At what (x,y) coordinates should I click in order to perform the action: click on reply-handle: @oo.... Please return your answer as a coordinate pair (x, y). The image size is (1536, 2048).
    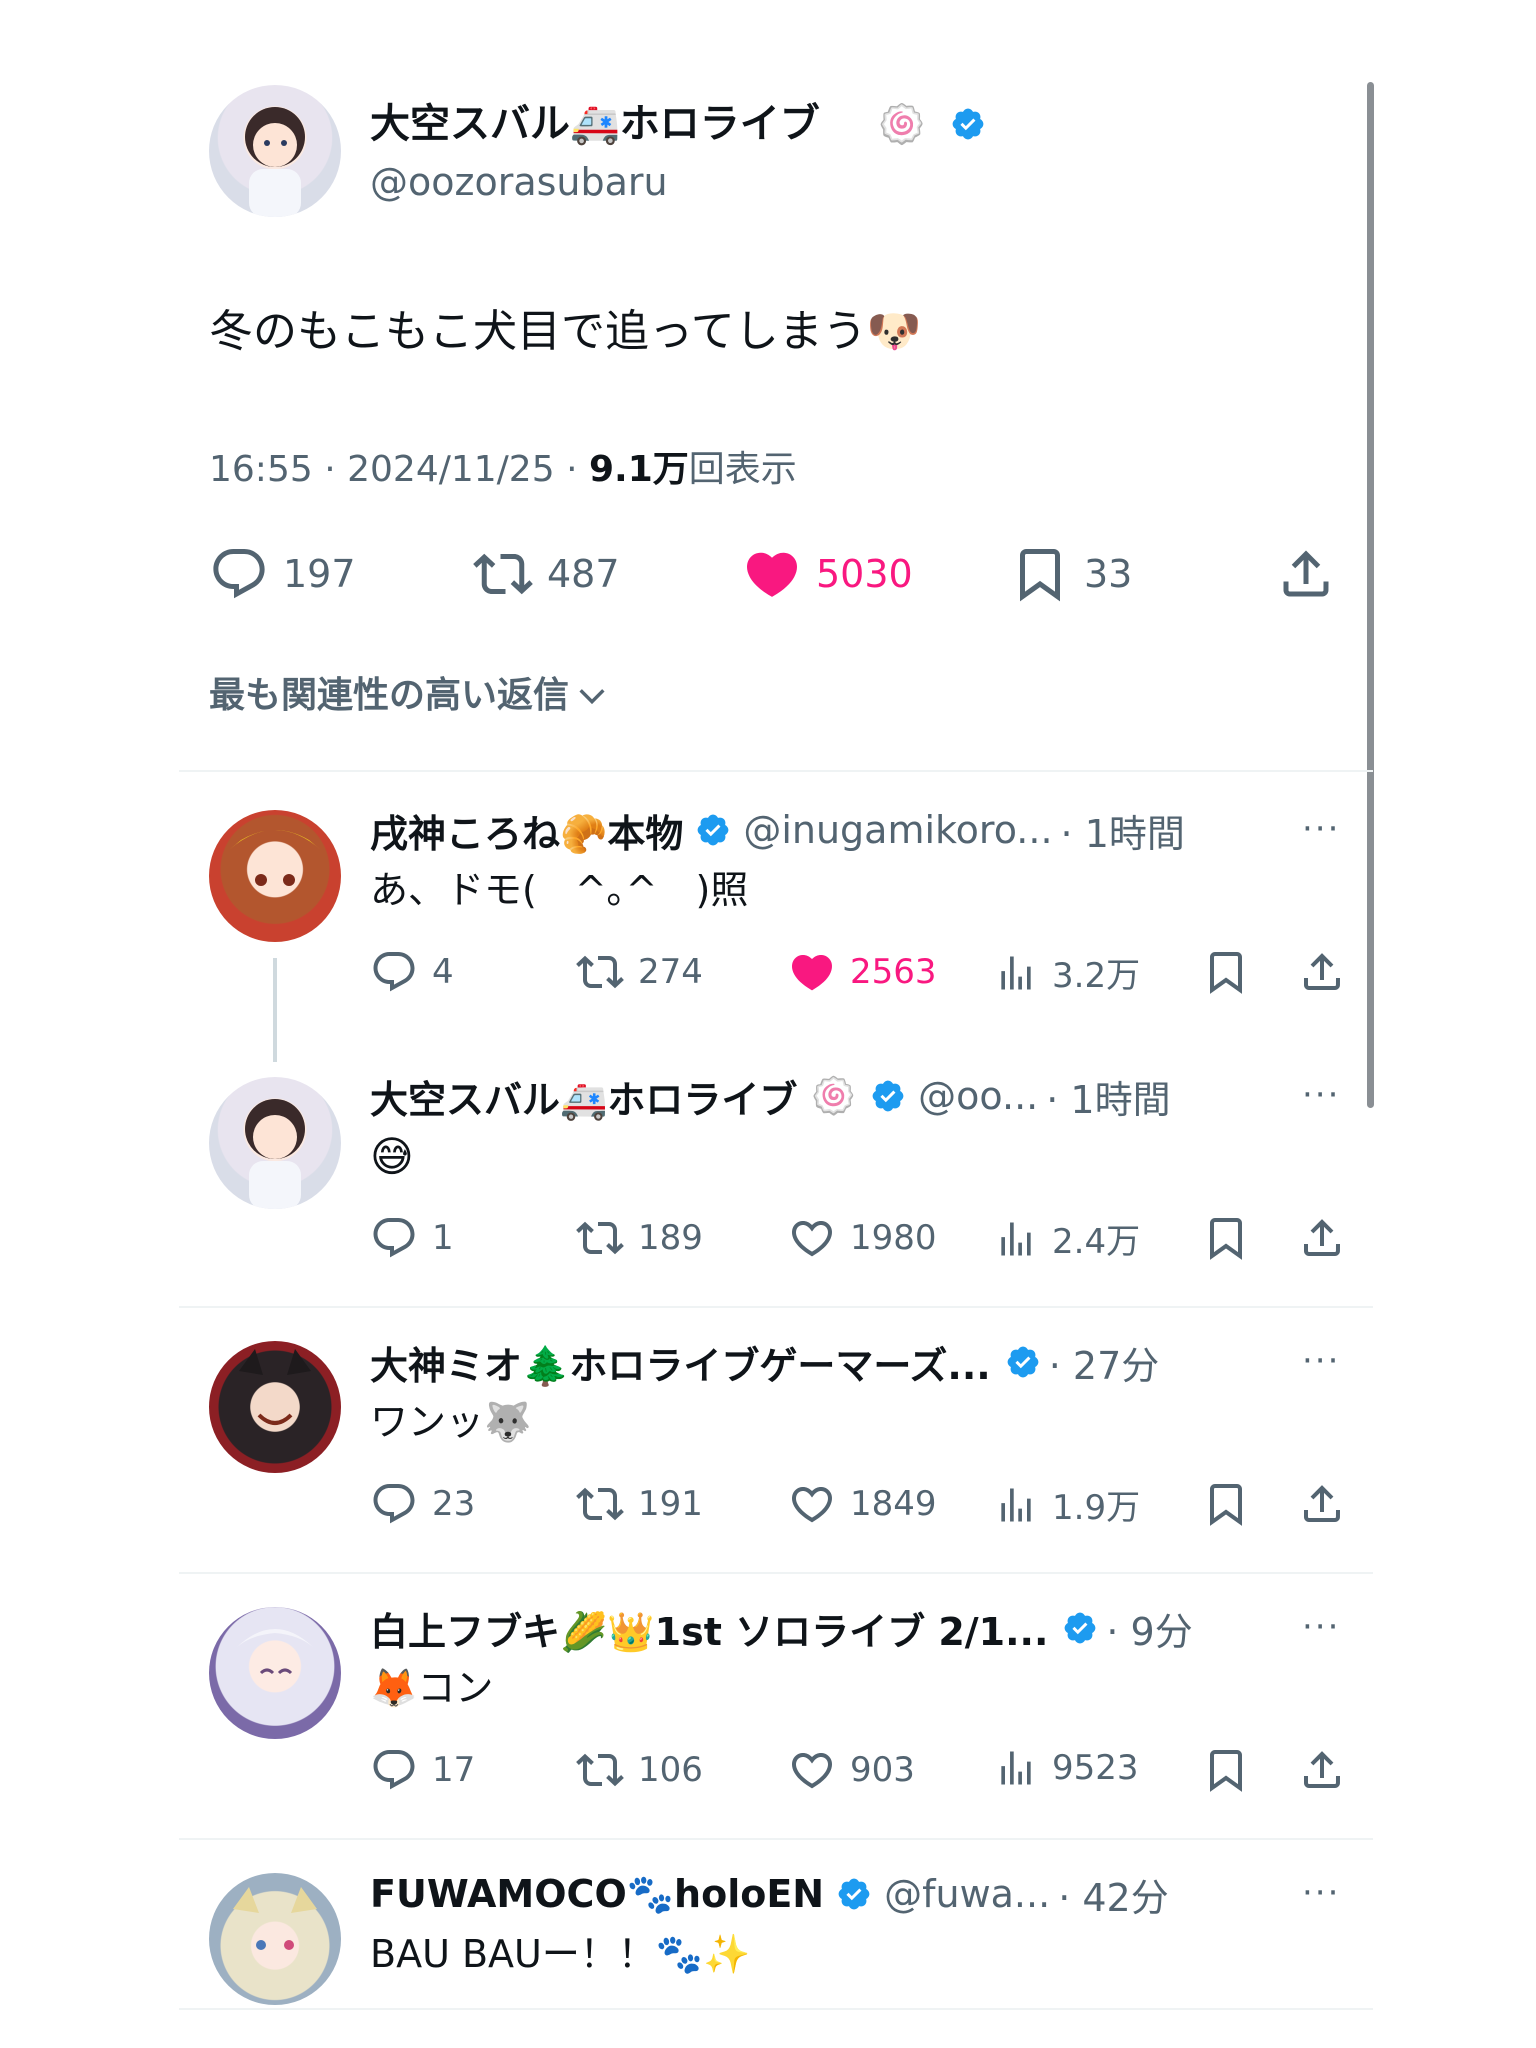
    Looking at the image, I should click on (978, 1096).